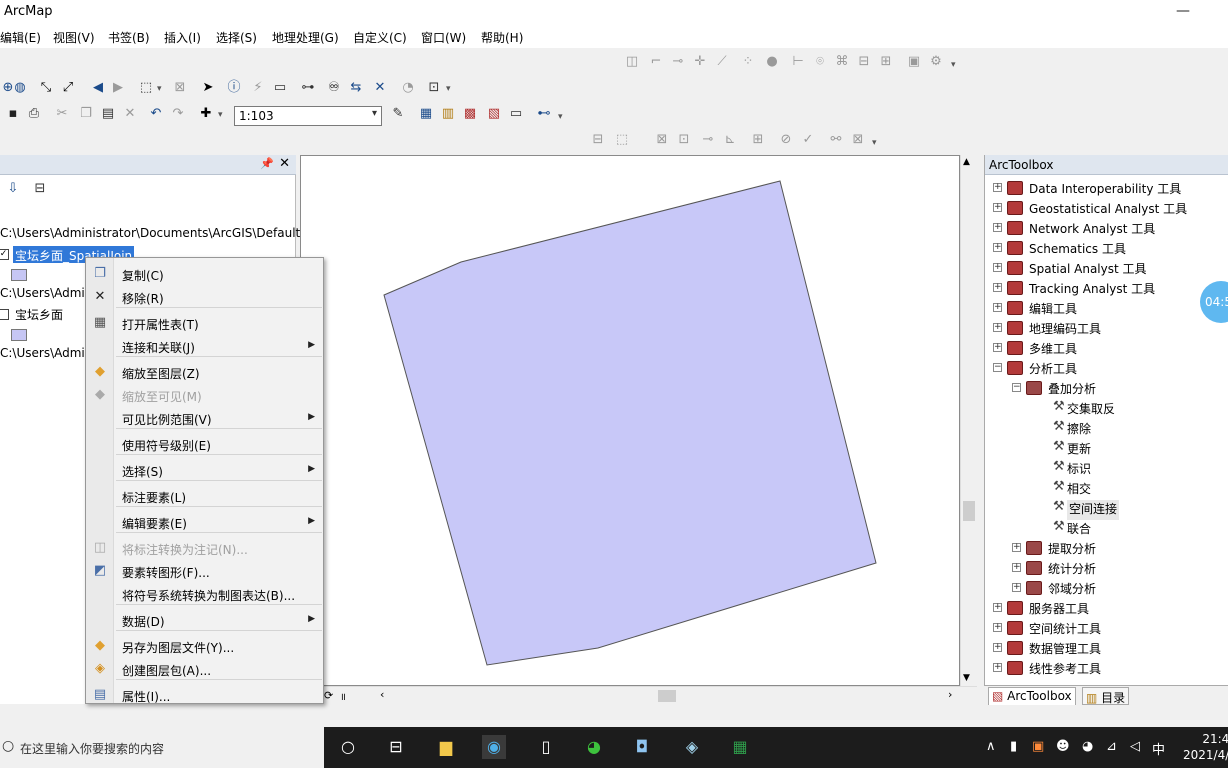  I want to click on toolbox-tool: 相交, so click(1079, 490).